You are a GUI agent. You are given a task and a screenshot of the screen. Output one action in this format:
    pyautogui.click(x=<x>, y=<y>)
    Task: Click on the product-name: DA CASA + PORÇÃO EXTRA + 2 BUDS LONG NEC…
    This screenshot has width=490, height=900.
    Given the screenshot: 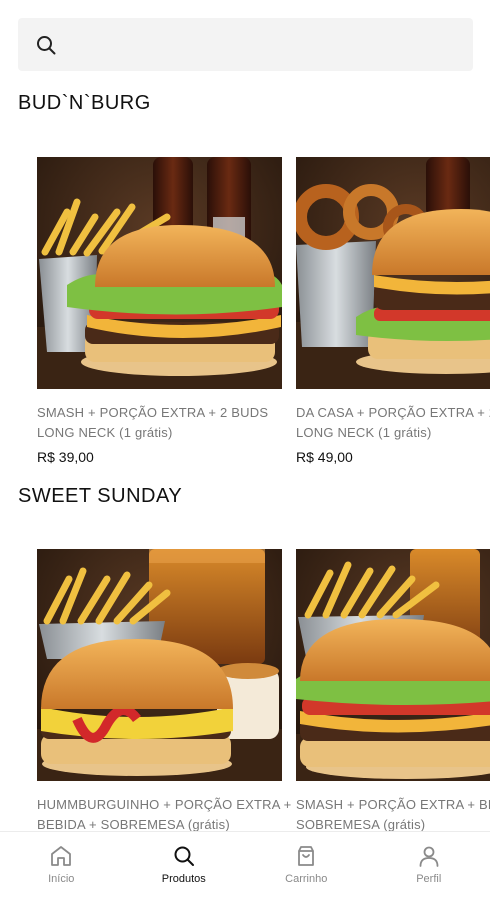 What is the action you would take?
    pyautogui.click(x=393, y=422)
    